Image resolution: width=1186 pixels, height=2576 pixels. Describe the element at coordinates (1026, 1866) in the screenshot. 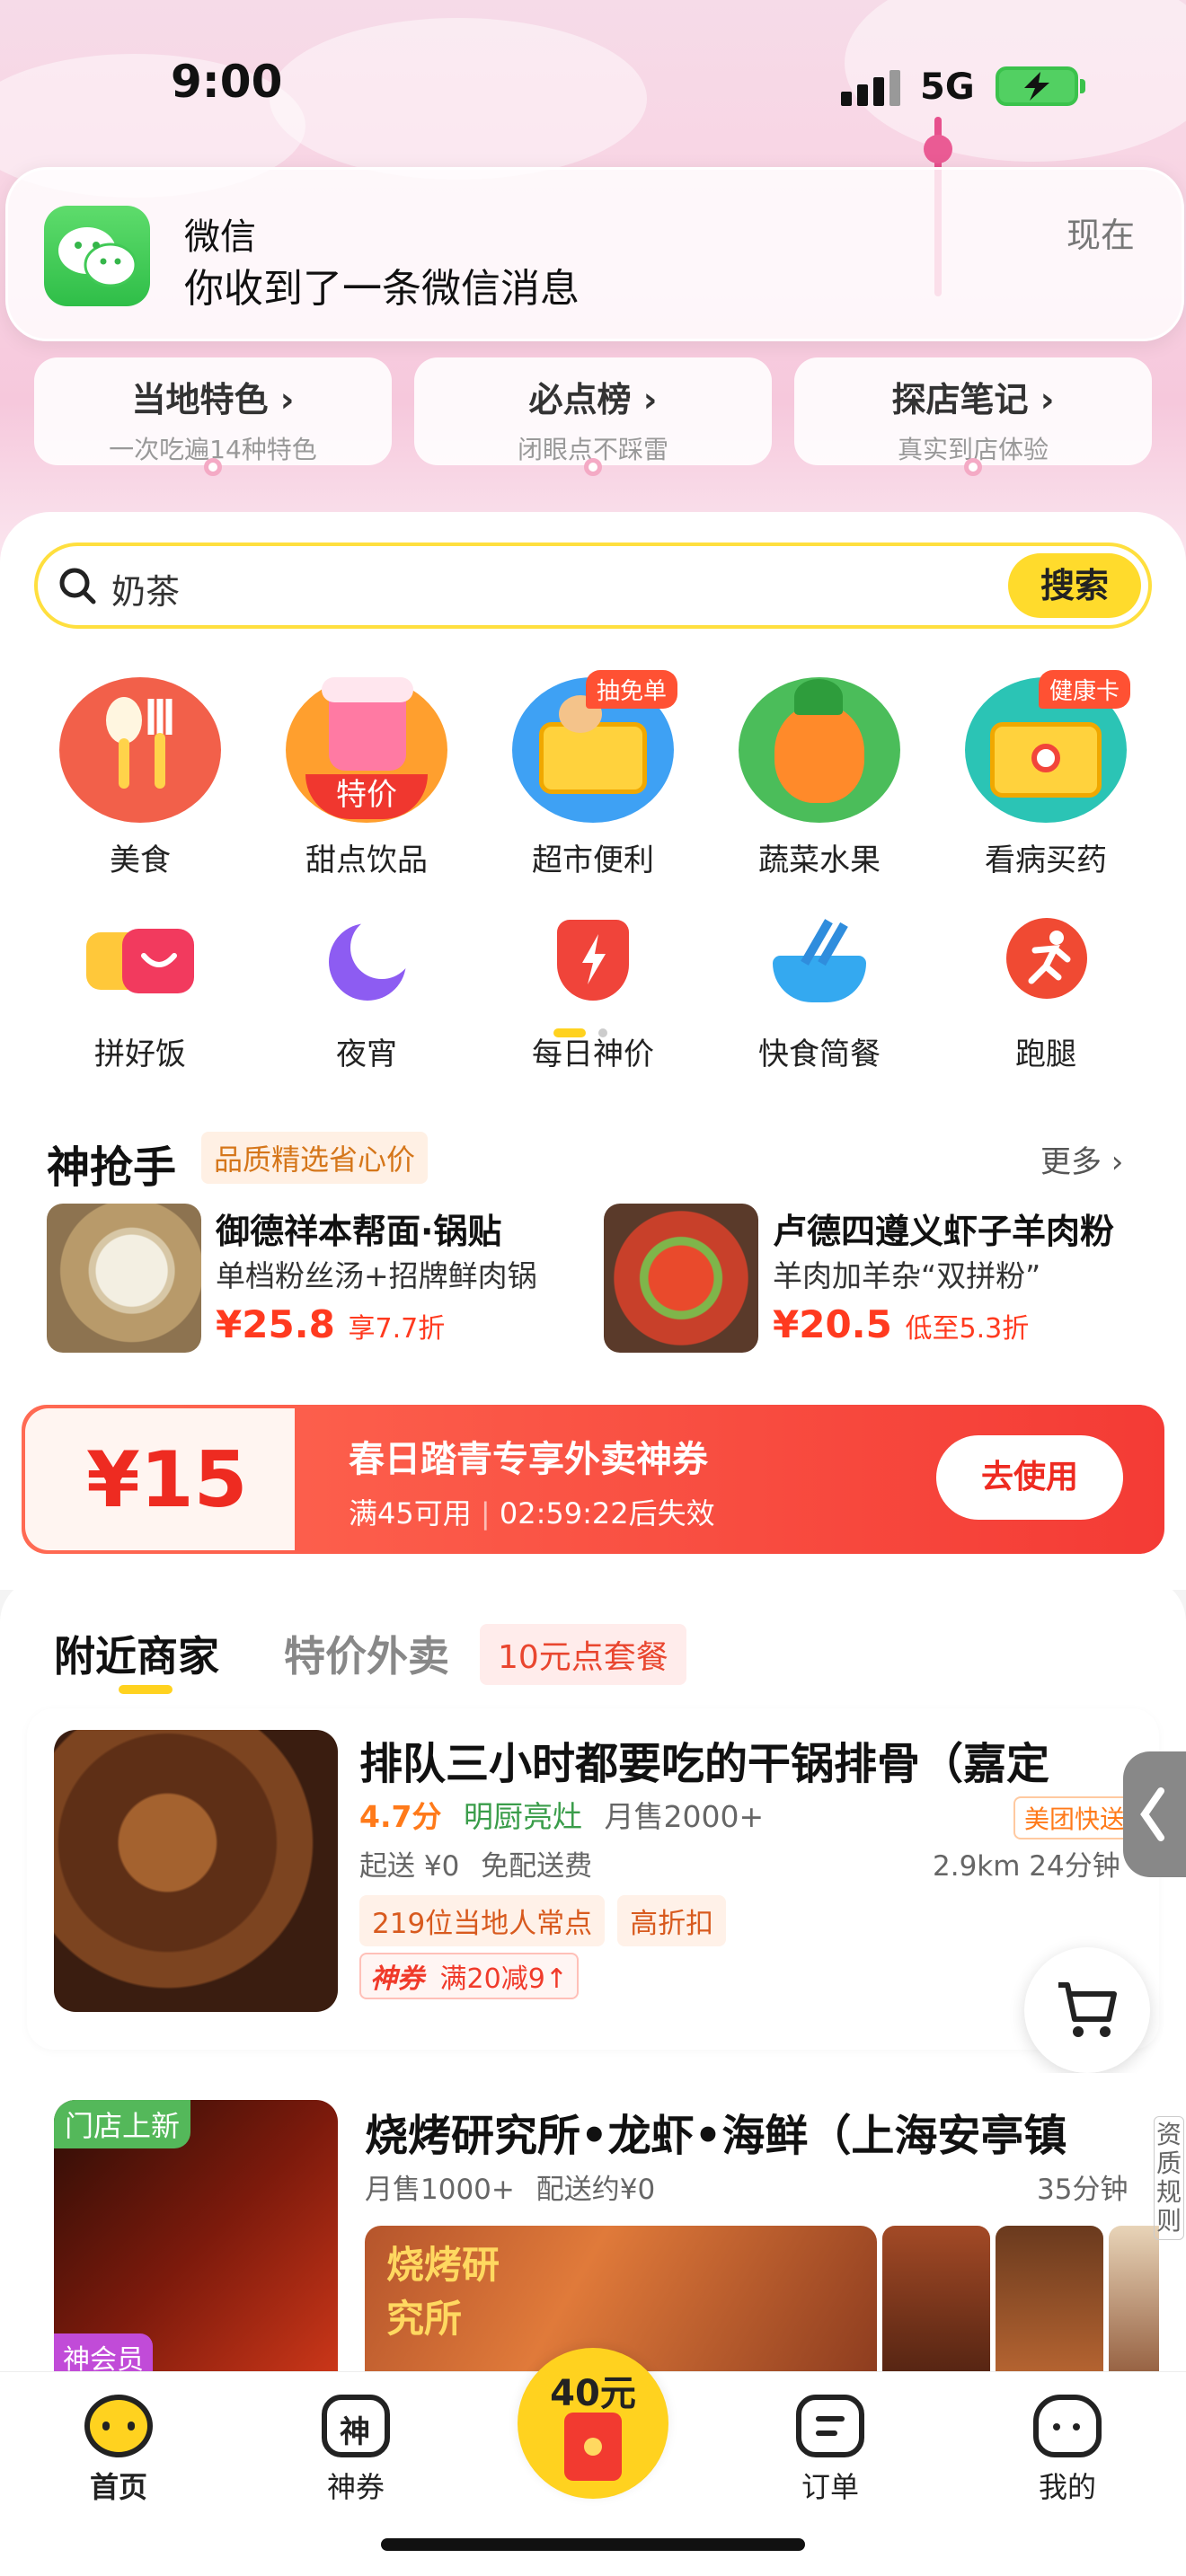

I see `distance-time: 2.9km 24分钟` at that location.